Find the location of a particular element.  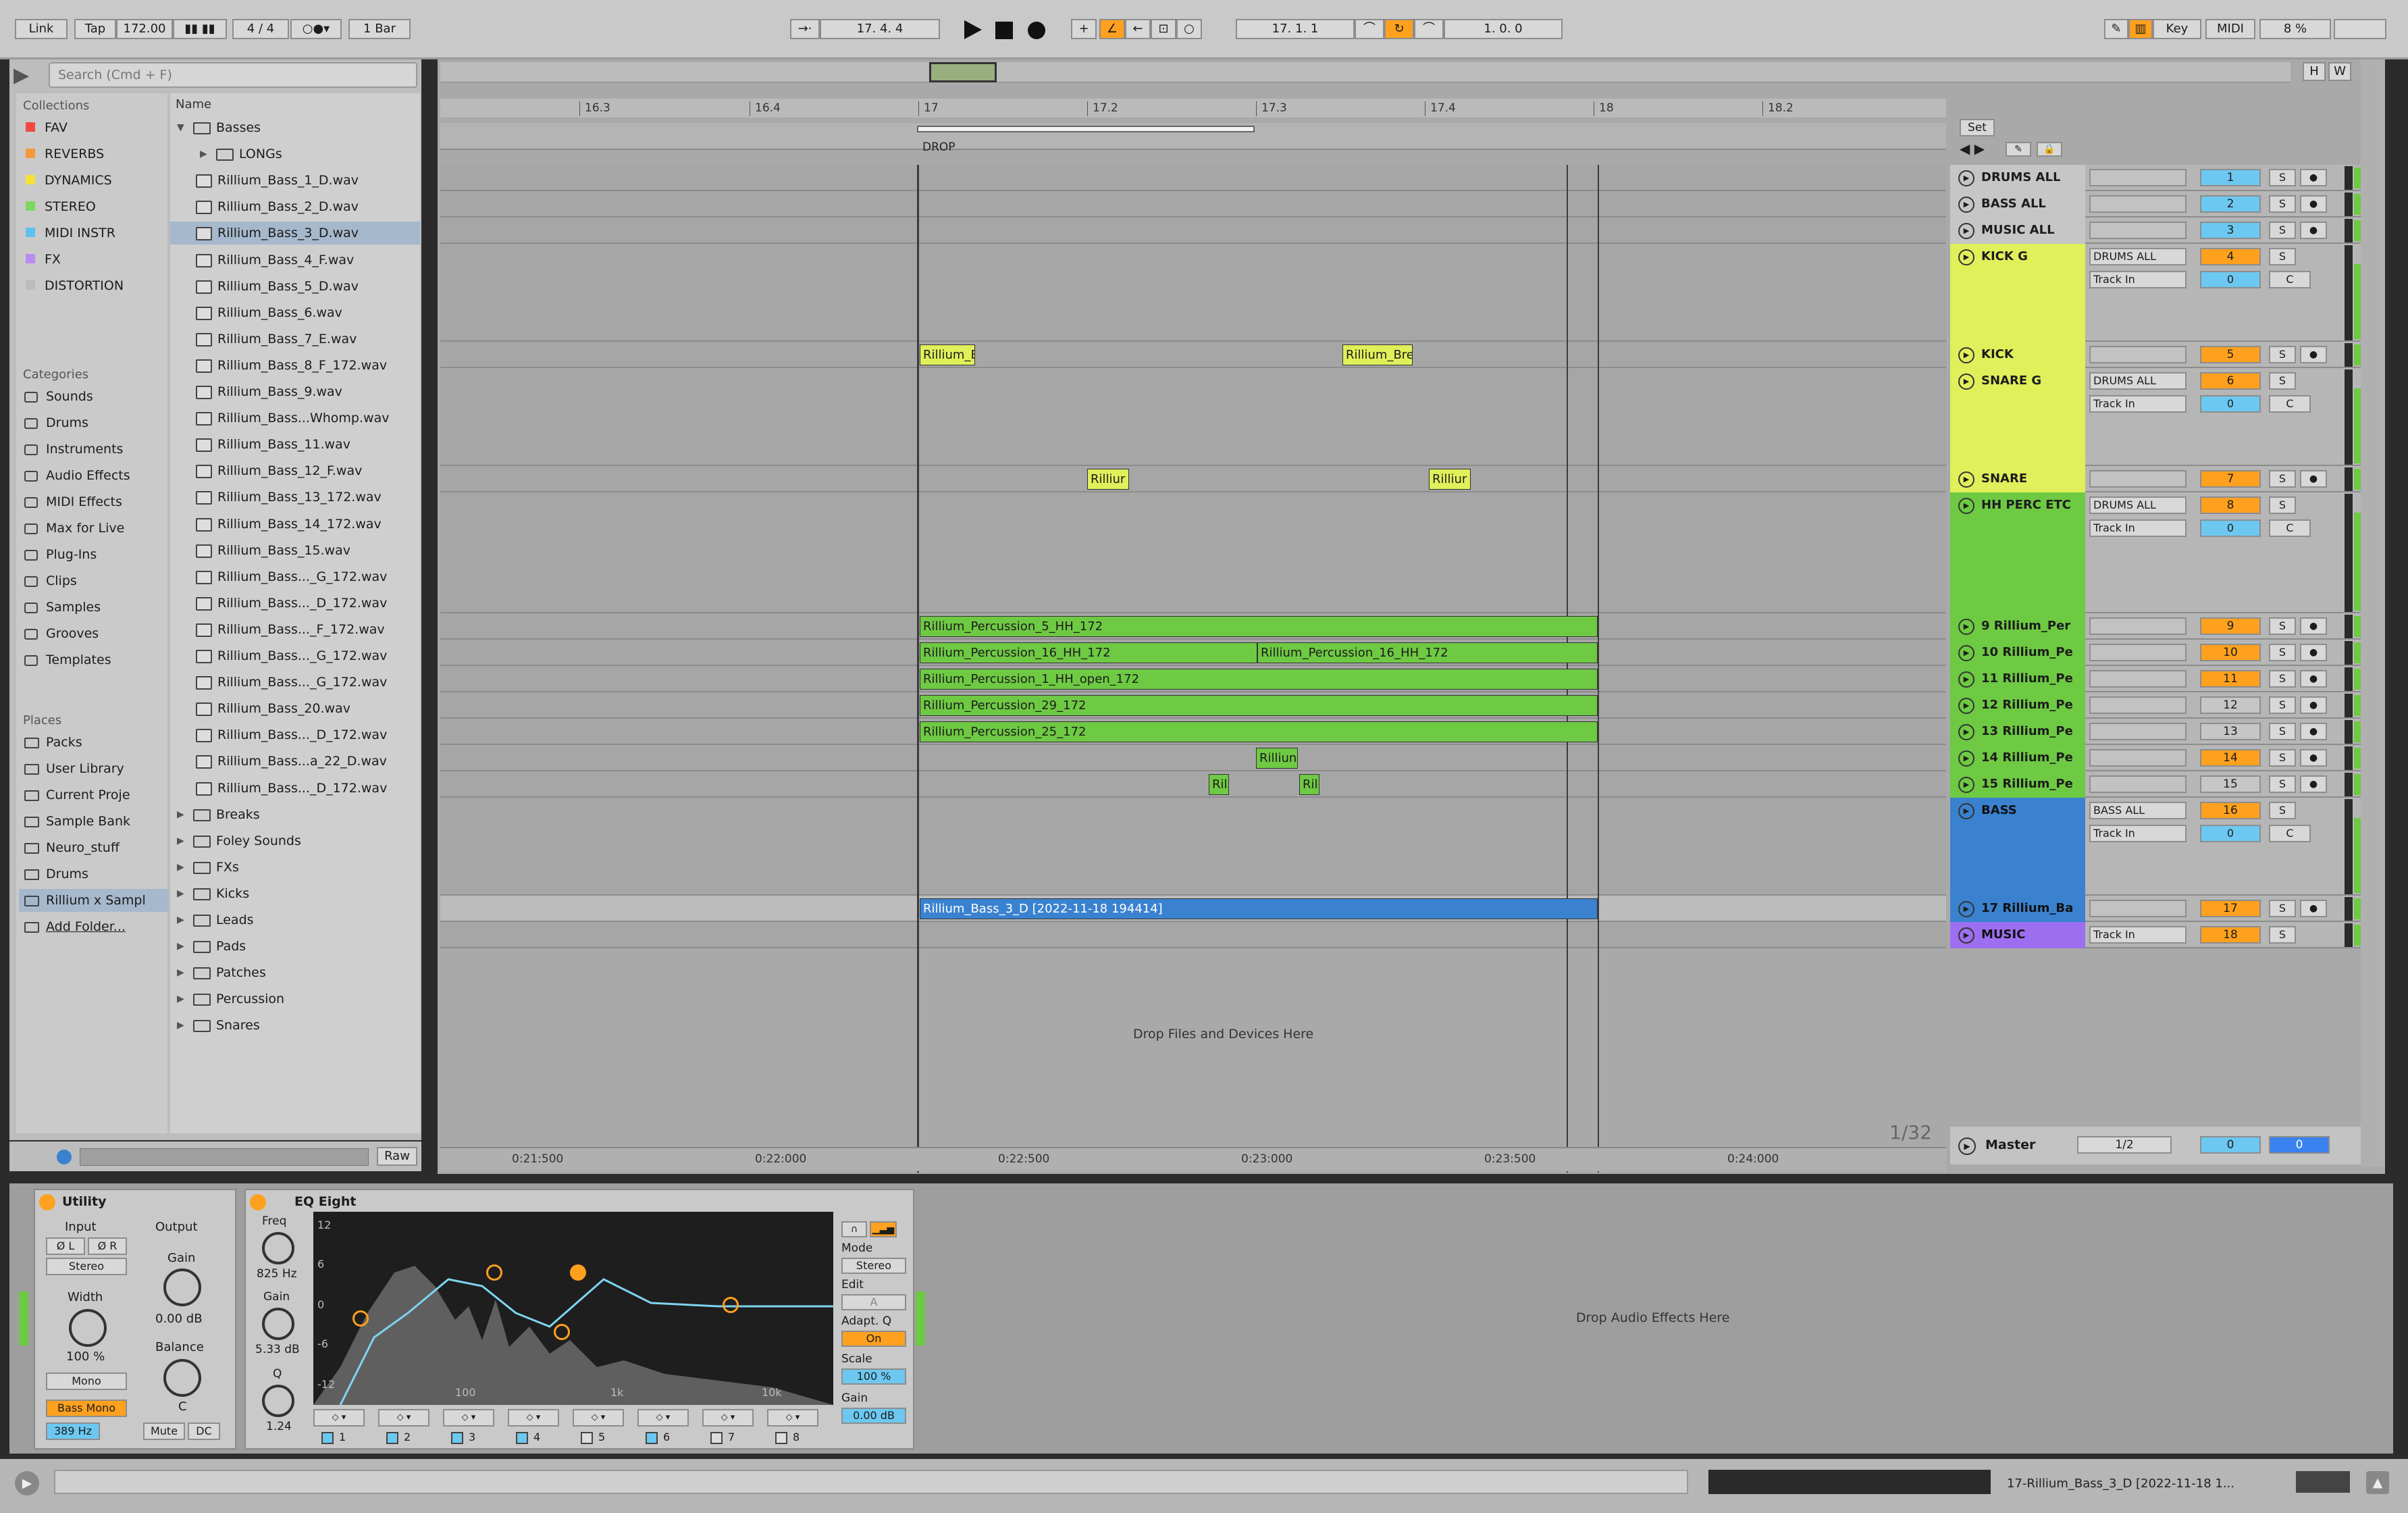

file-row: ▶ Snares is located at coordinates (295, 1025).